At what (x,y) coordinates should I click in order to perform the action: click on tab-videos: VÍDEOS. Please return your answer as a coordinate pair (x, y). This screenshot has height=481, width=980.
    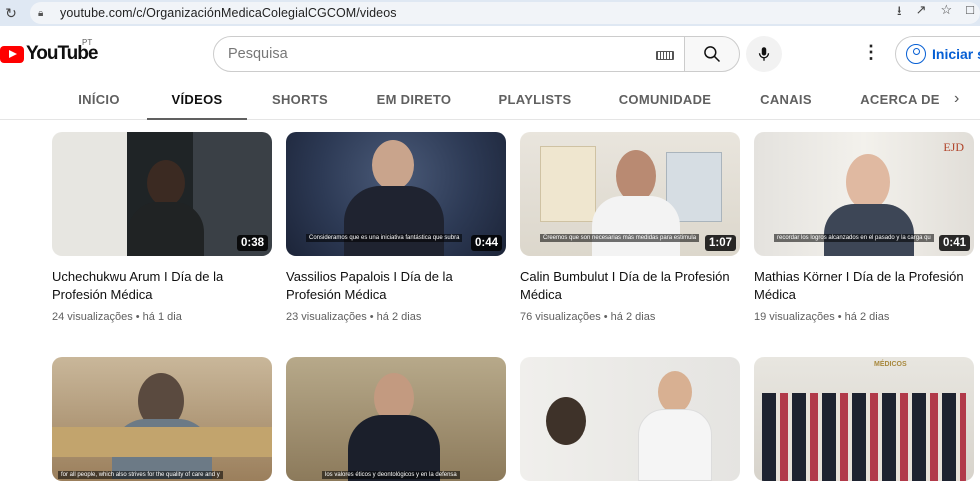
    Looking at the image, I should click on (197, 100).